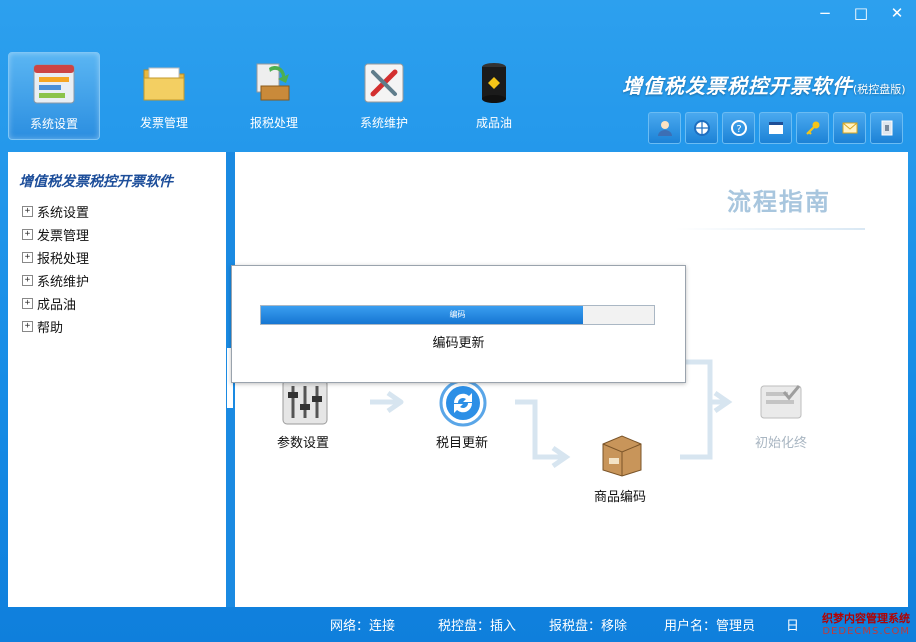 Image resolution: width=916 pixels, height=642 pixels. I want to click on tree-item-label: 帮助, so click(50, 328).